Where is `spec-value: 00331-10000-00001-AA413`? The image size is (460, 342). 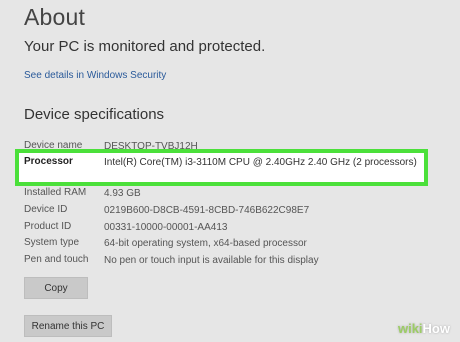
spec-value: 00331-10000-00001-AA413 is located at coordinates (166, 227).